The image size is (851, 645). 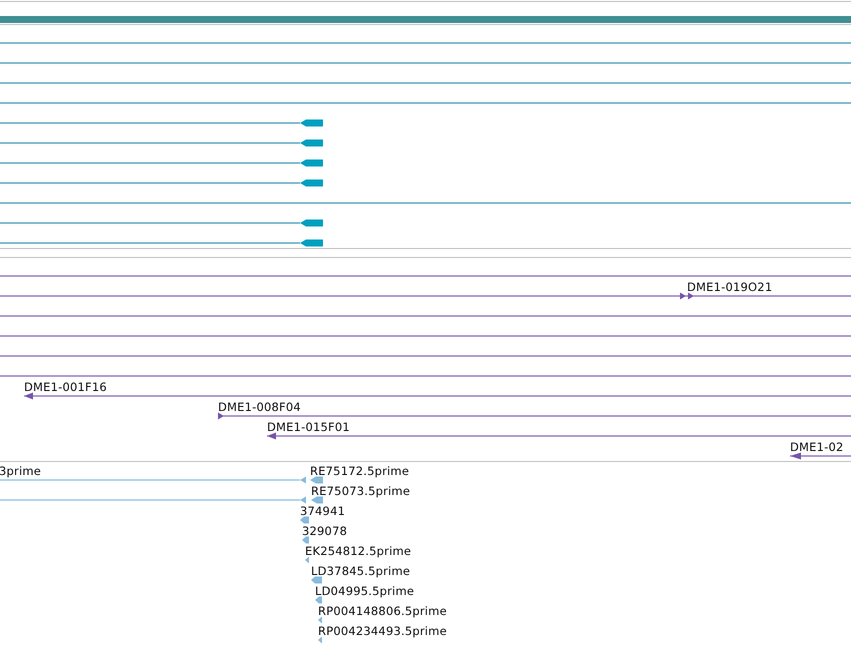 I want to click on feature-label: RE75172.5prime, so click(x=360, y=471).